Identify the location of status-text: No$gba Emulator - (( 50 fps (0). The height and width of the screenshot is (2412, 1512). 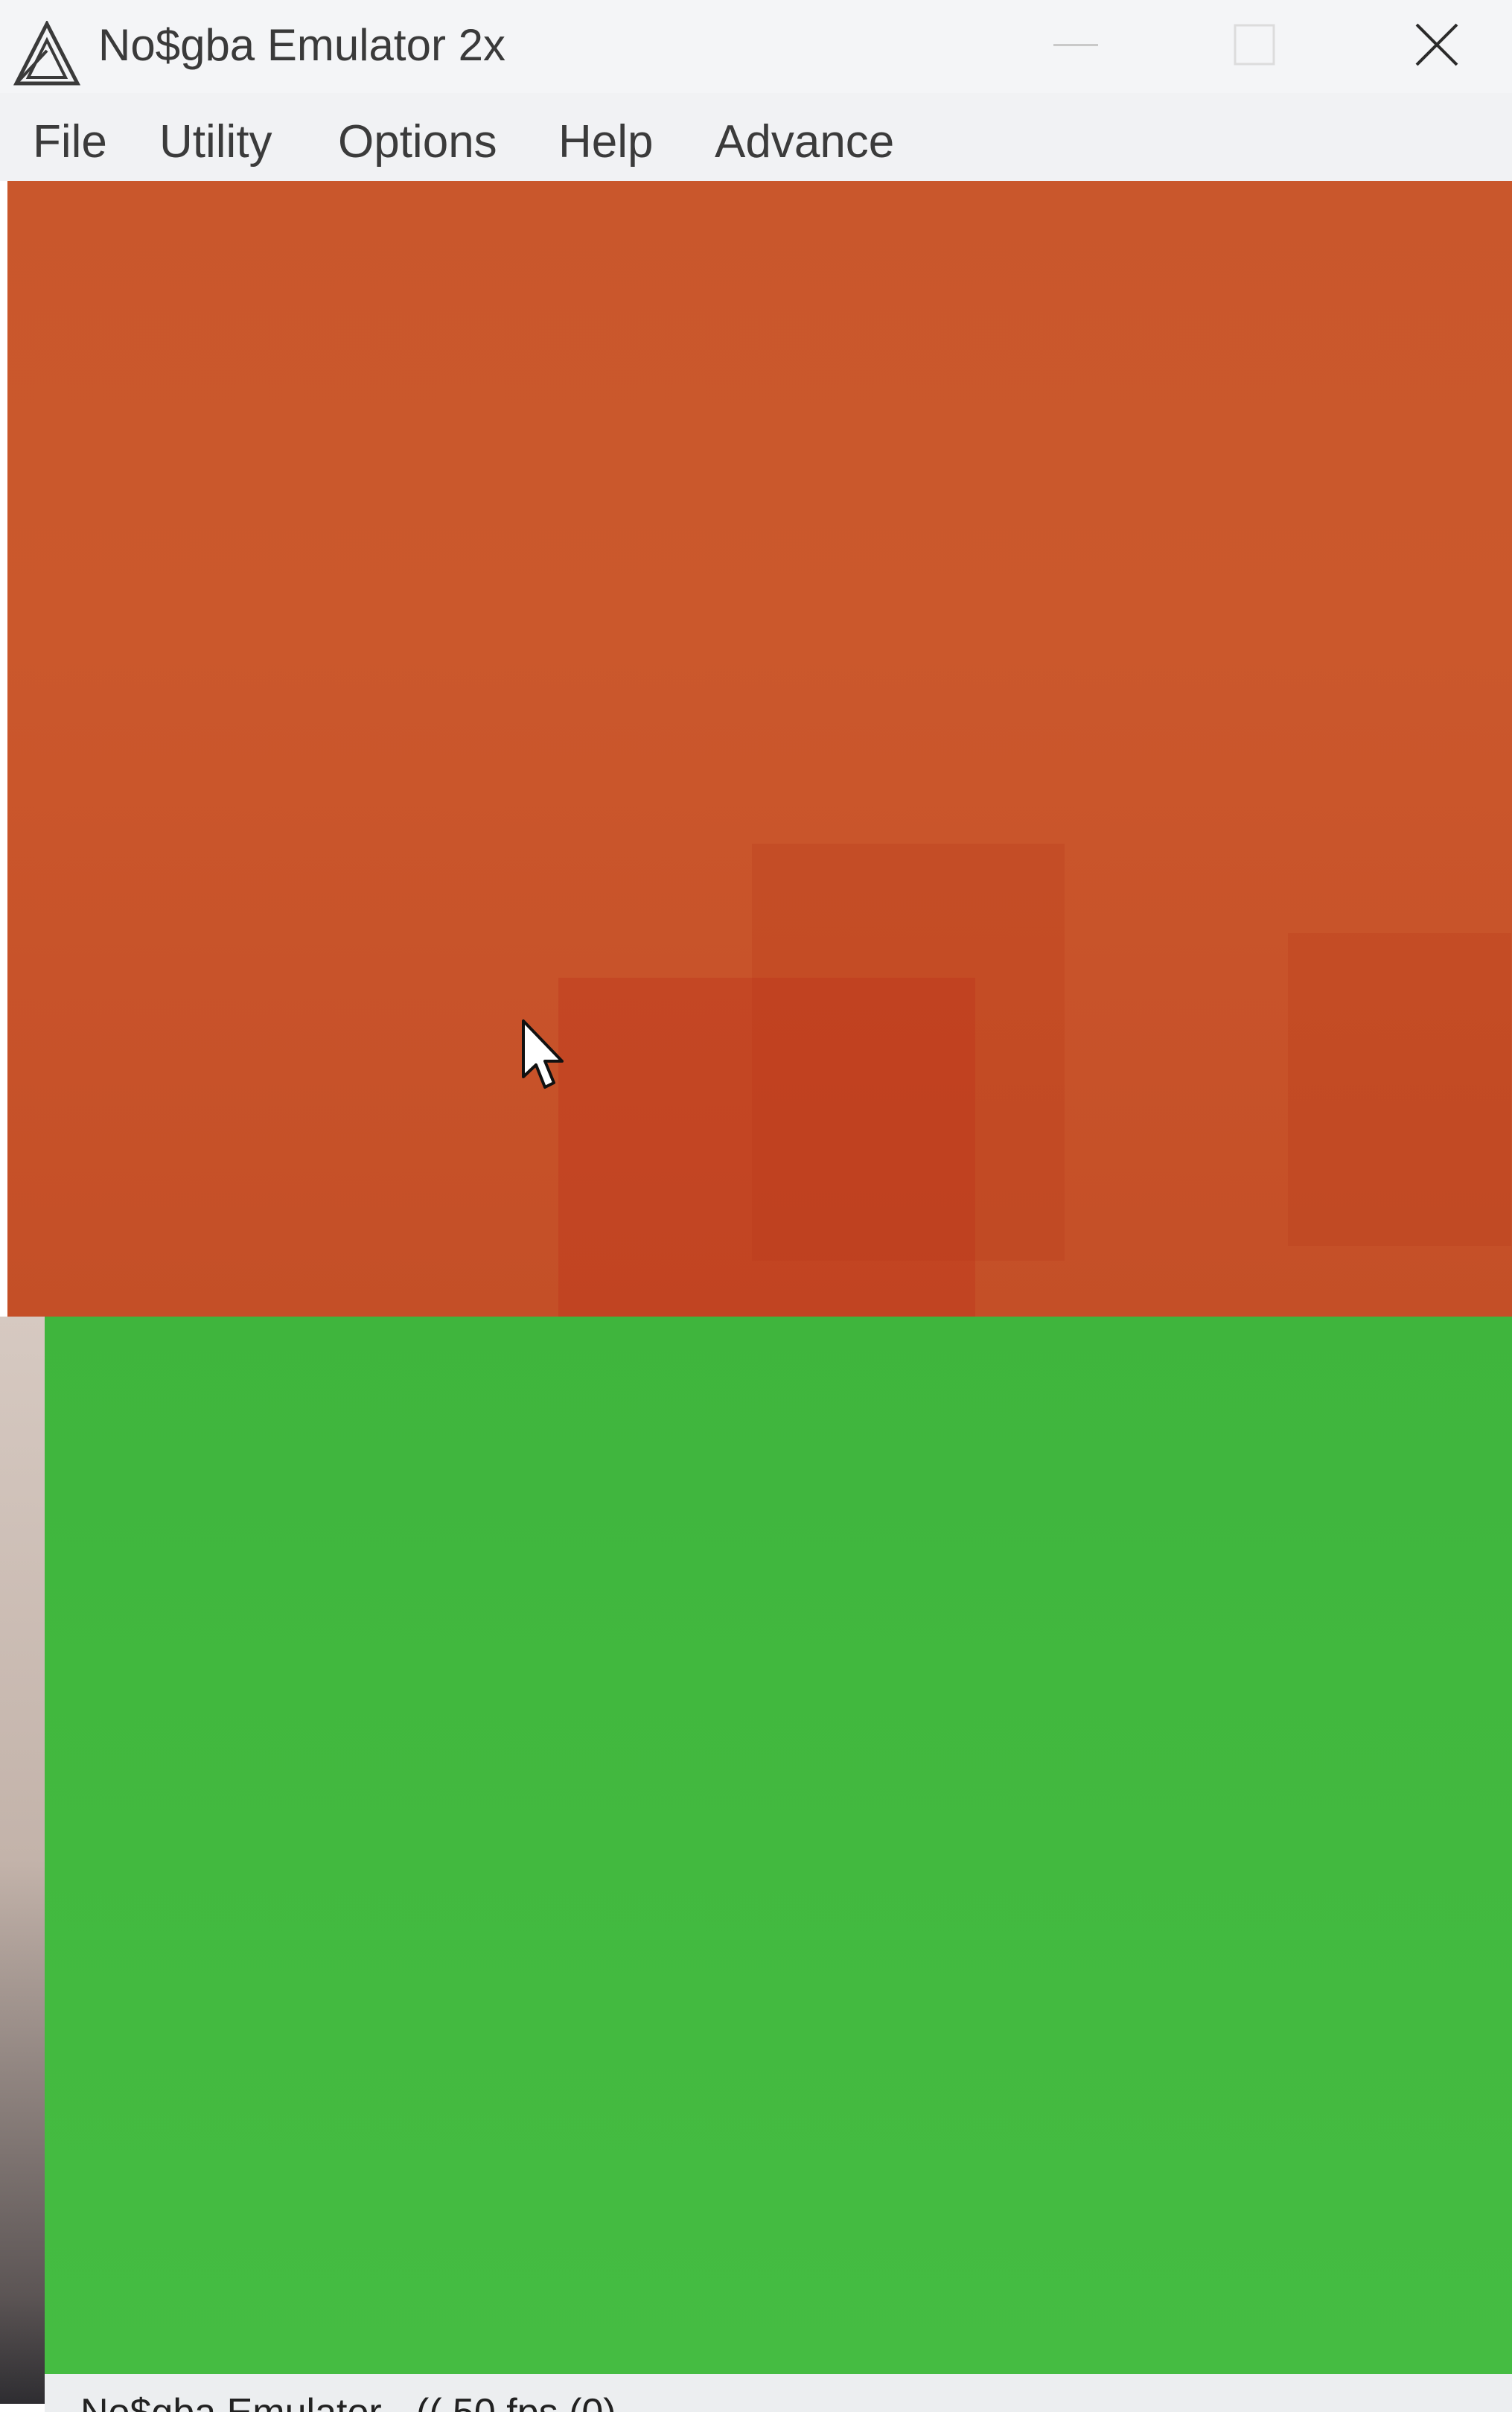
(348, 2401).